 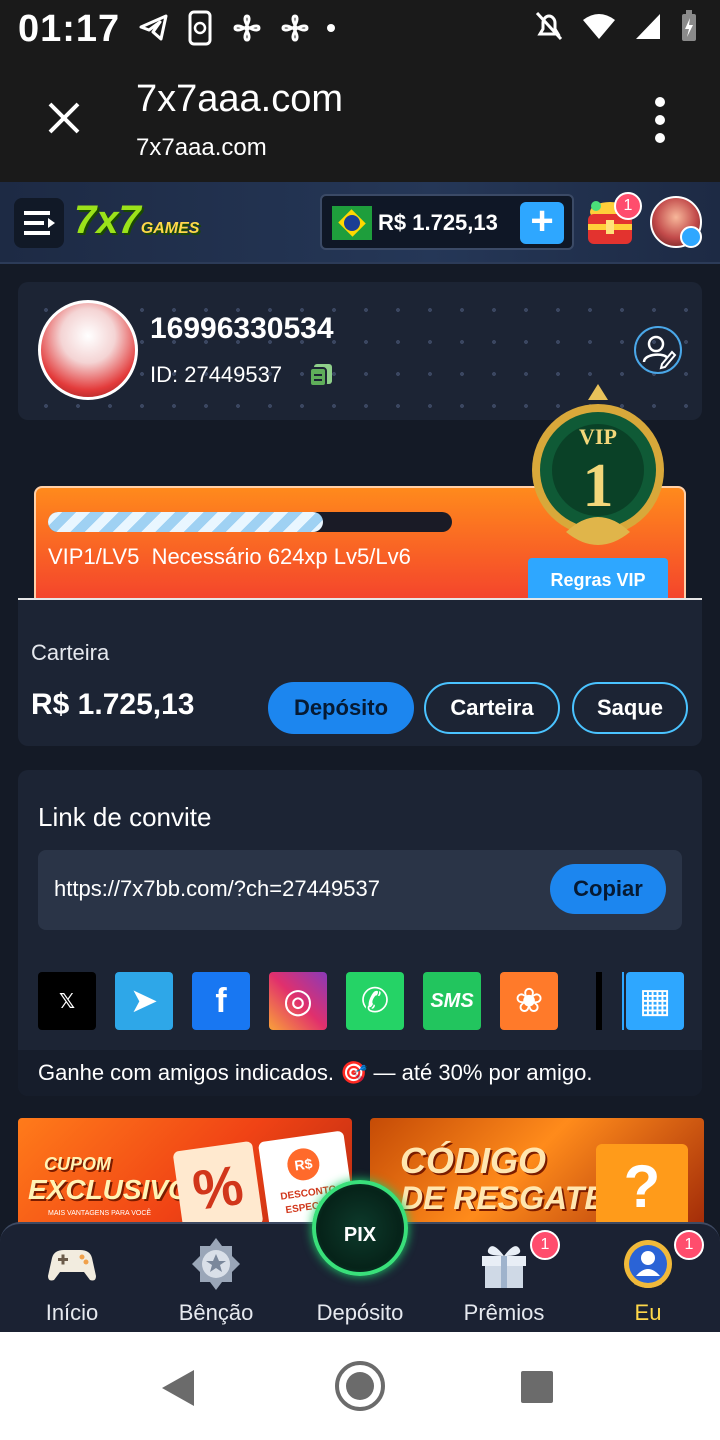 What do you see at coordinates (438, 222) in the screenshot?
I see `header-balance: R$ 1.725,13` at bounding box center [438, 222].